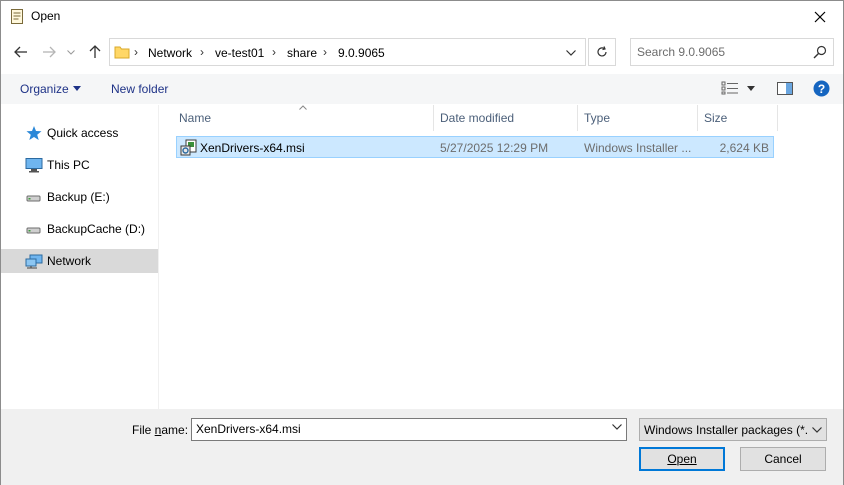 This screenshot has height=485, width=844. What do you see at coordinates (139, 89) in the screenshot?
I see `new-folder-button: New folder` at bounding box center [139, 89].